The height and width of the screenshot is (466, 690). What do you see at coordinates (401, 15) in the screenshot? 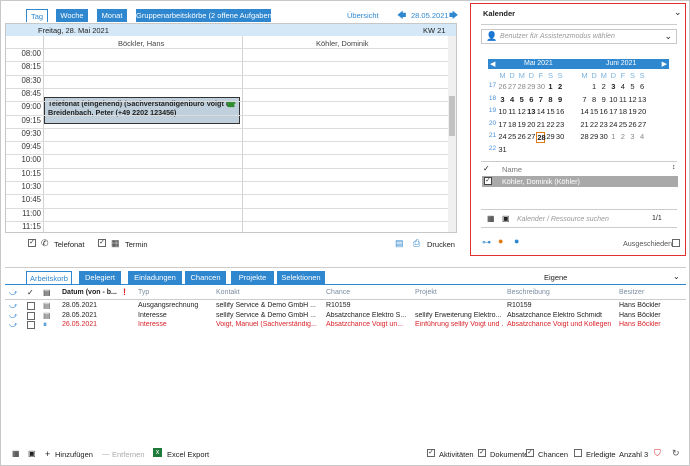
I see `prev-arrow-icon: 🡄` at bounding box center [401, 15].